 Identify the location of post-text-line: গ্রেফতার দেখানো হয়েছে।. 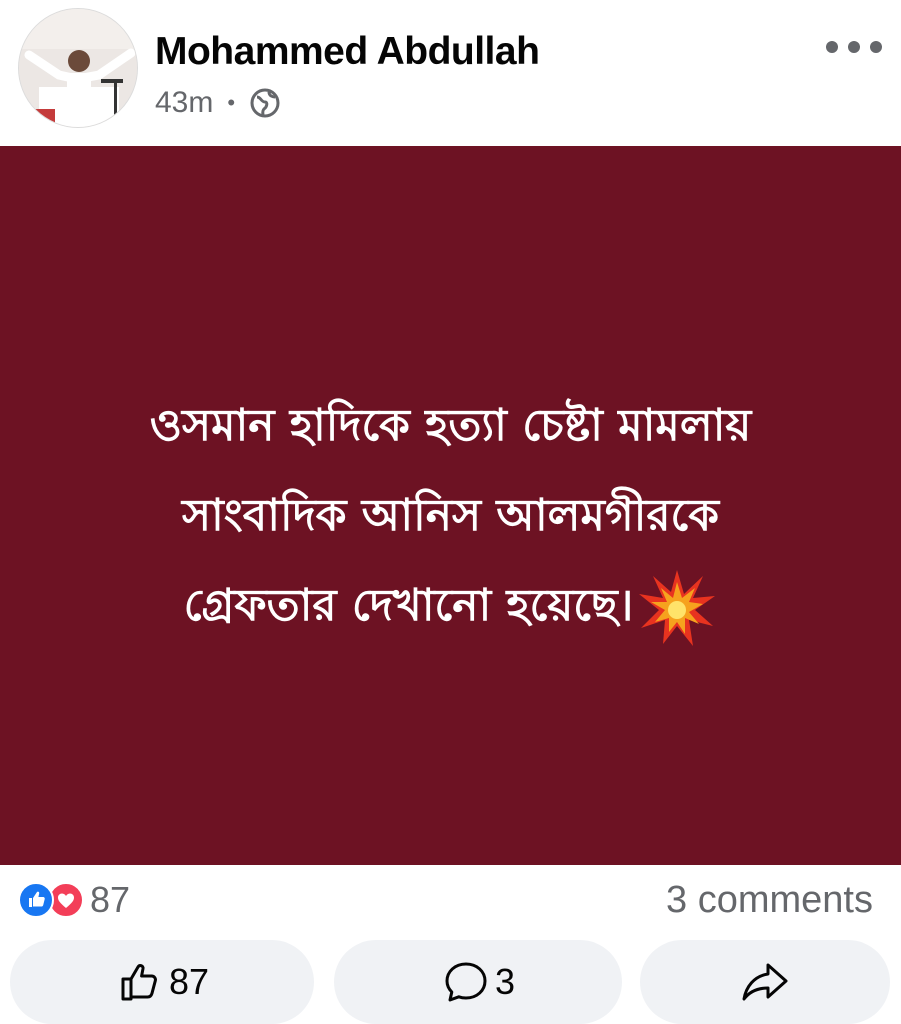
(408, 605).